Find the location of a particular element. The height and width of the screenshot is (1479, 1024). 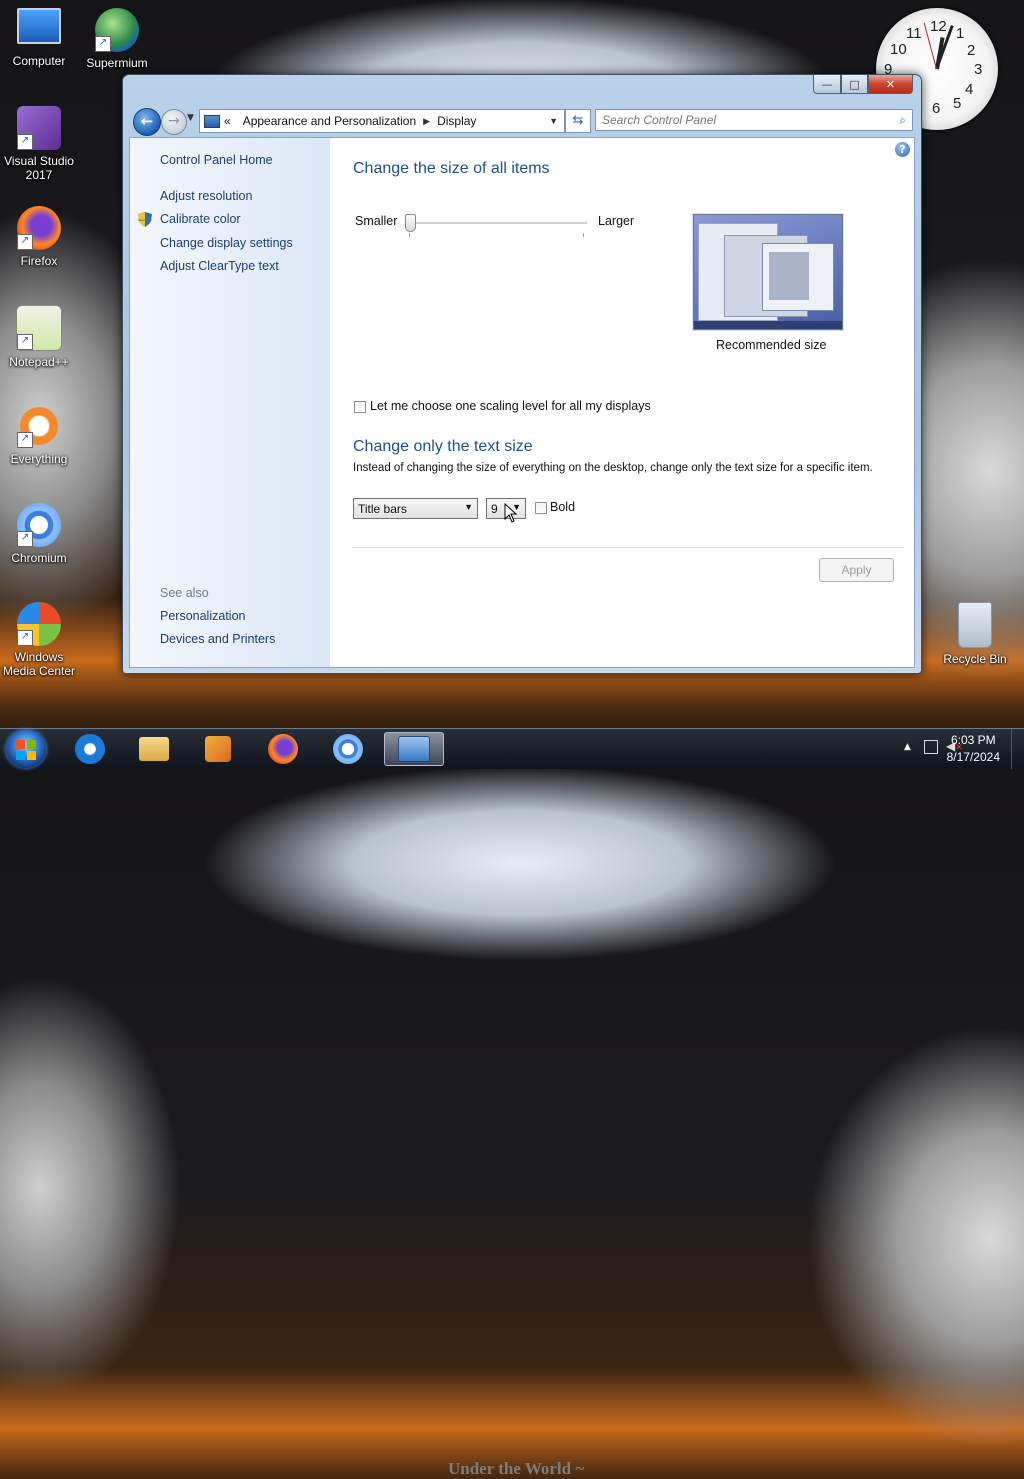

calibrate-color-link: Calibrate color is located at coordinates (200, 219).